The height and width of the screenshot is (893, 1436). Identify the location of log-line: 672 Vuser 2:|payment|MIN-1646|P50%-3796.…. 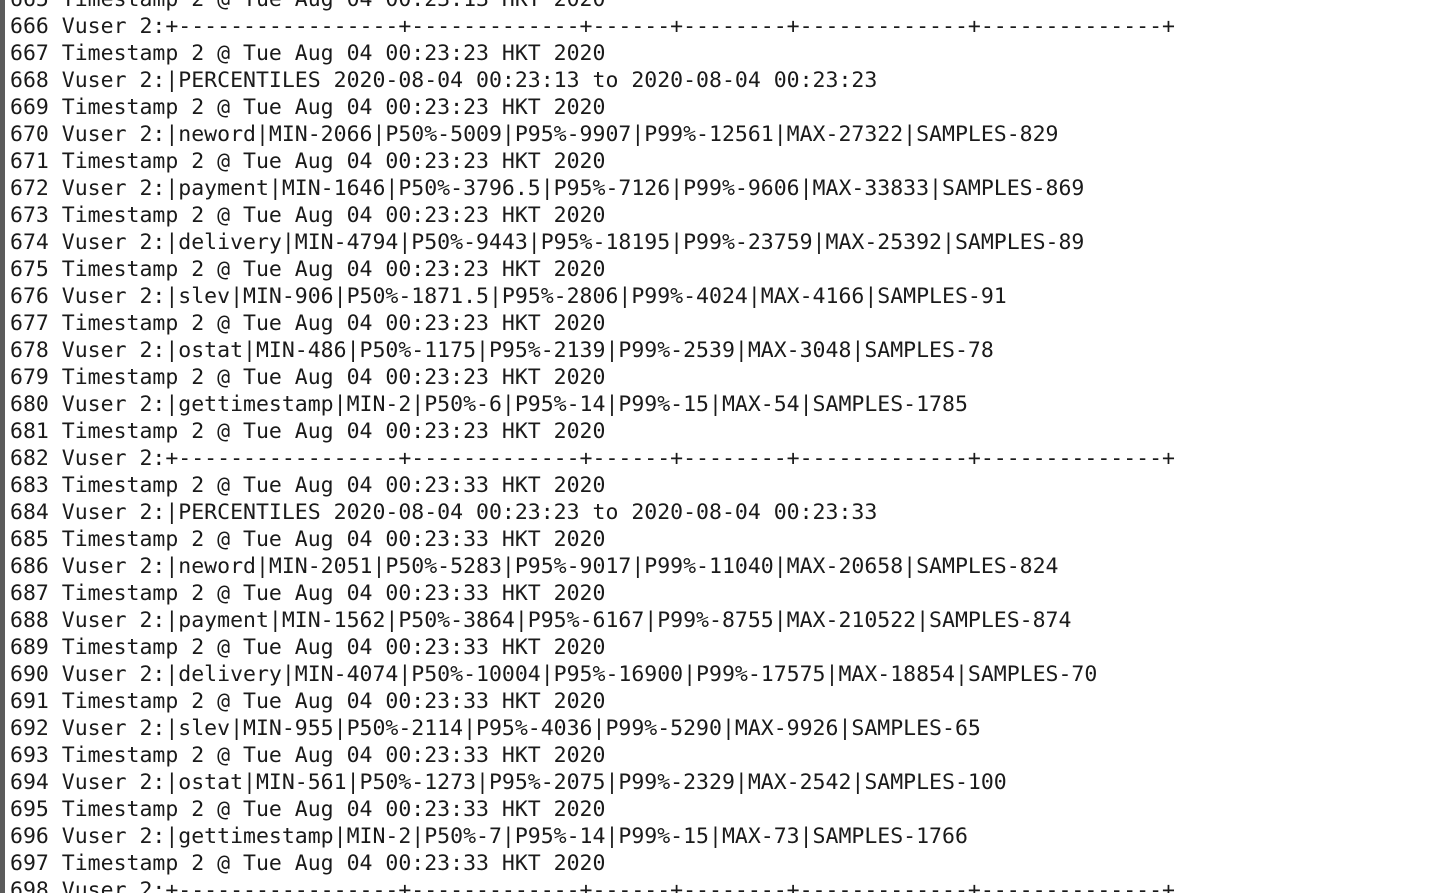
(723, 188).